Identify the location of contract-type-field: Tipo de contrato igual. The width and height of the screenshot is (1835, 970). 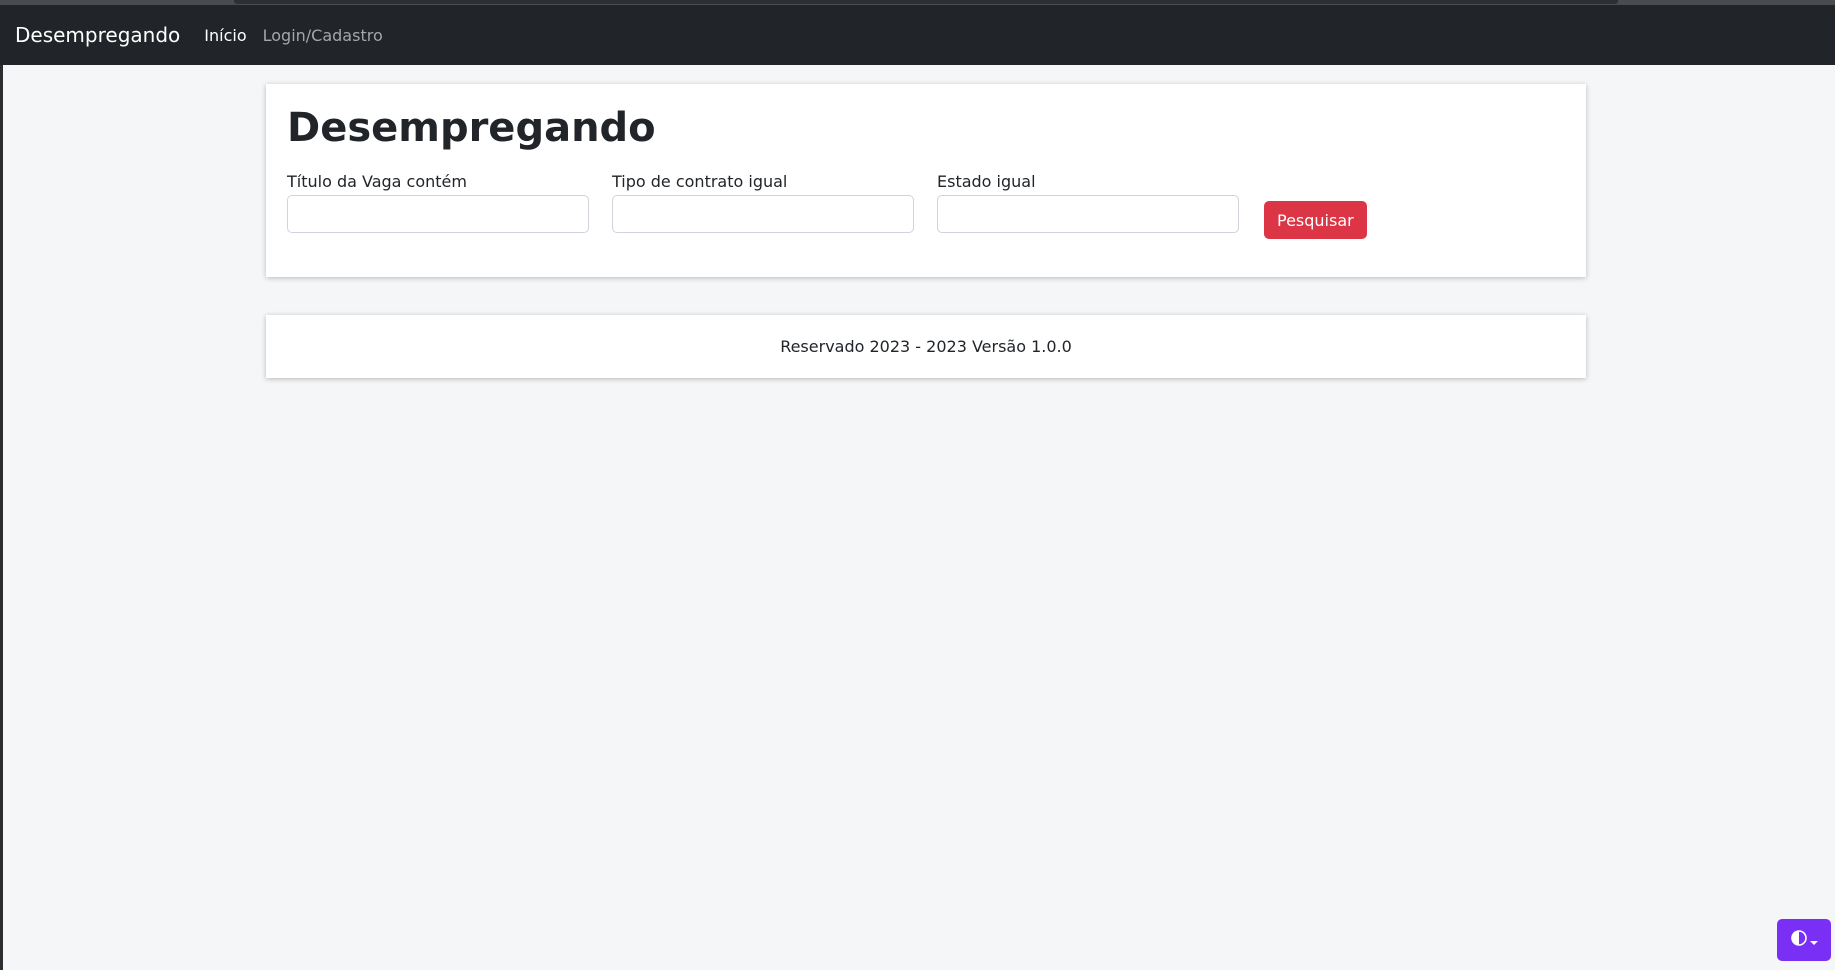
(763, 202).